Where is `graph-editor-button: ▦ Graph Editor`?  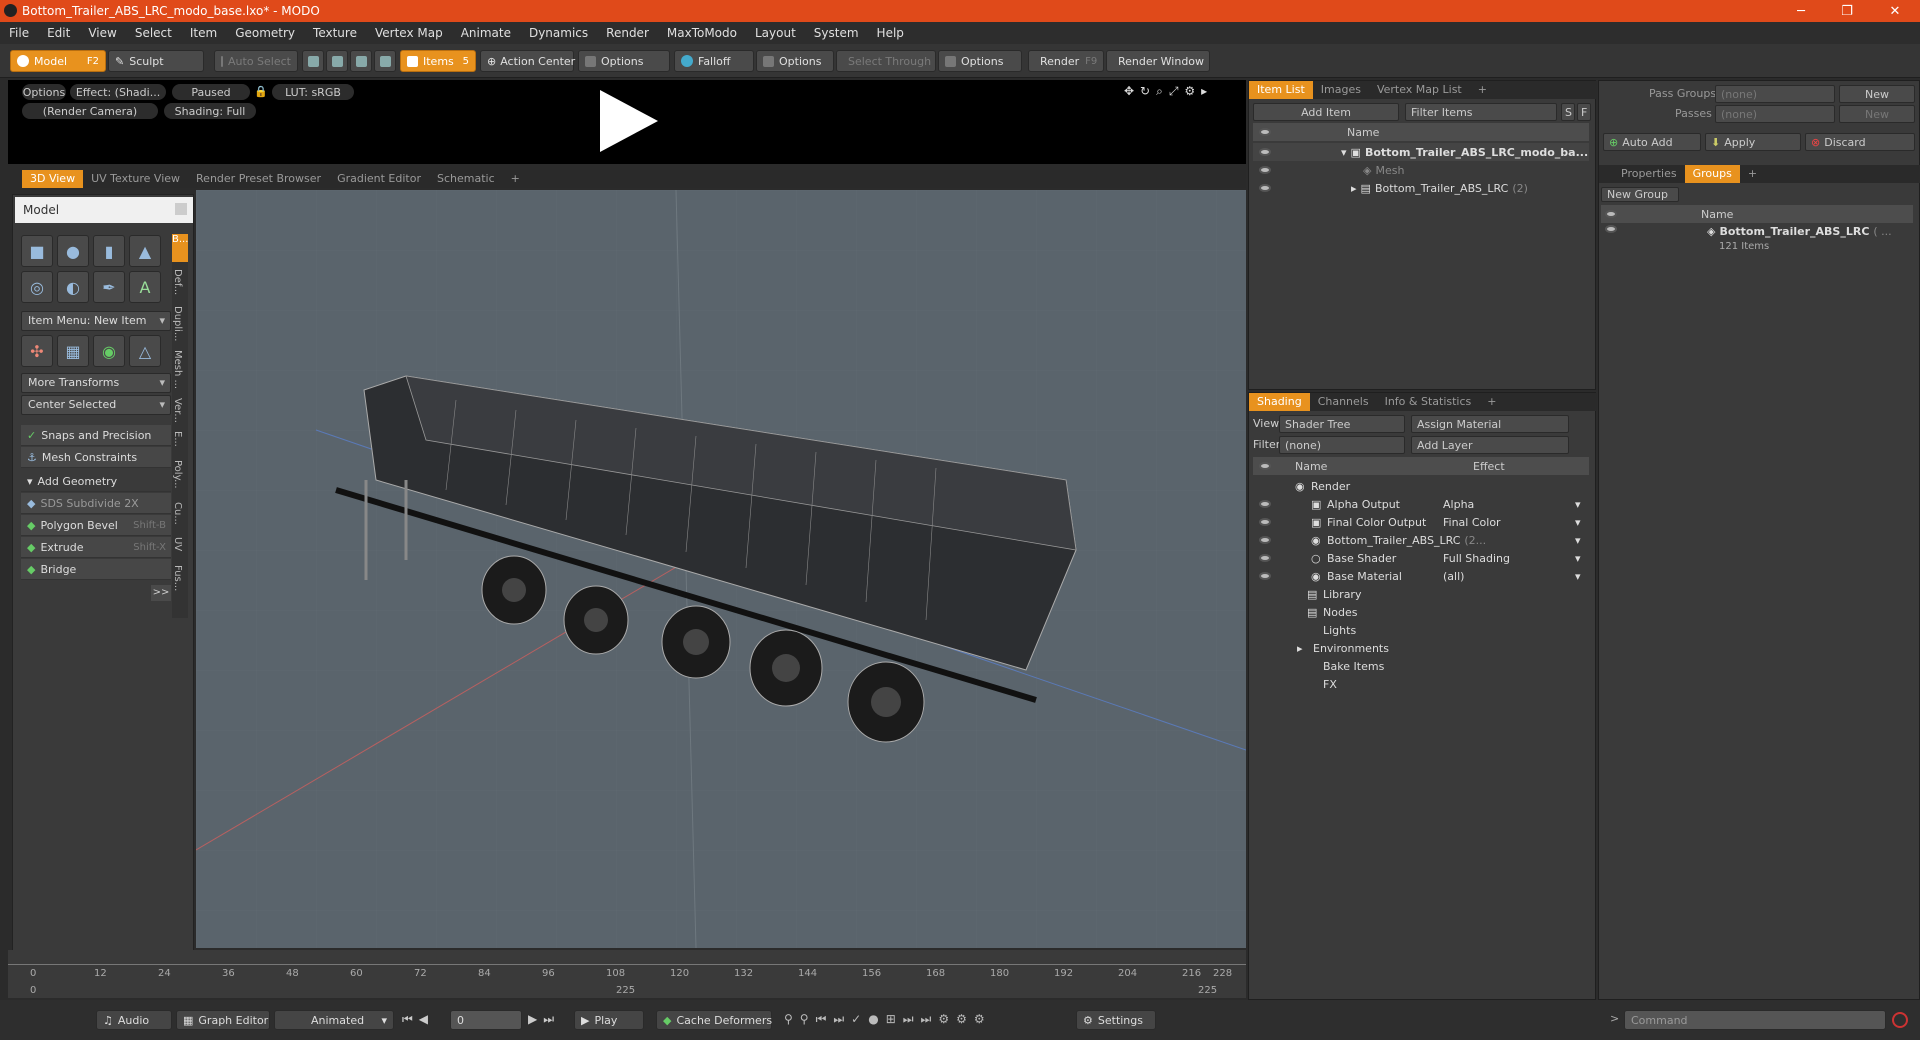 graph-editor-button: ▦ Graph Editor is located at coordinates (223, 1020).